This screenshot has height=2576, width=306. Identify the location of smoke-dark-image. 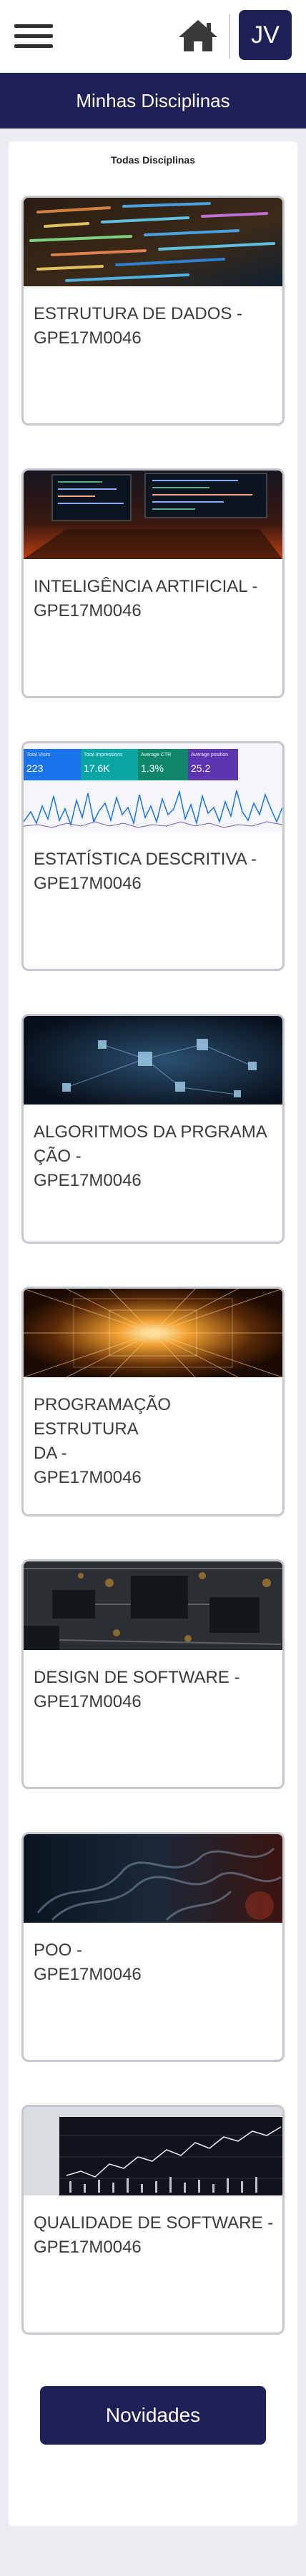
(153, 1878).